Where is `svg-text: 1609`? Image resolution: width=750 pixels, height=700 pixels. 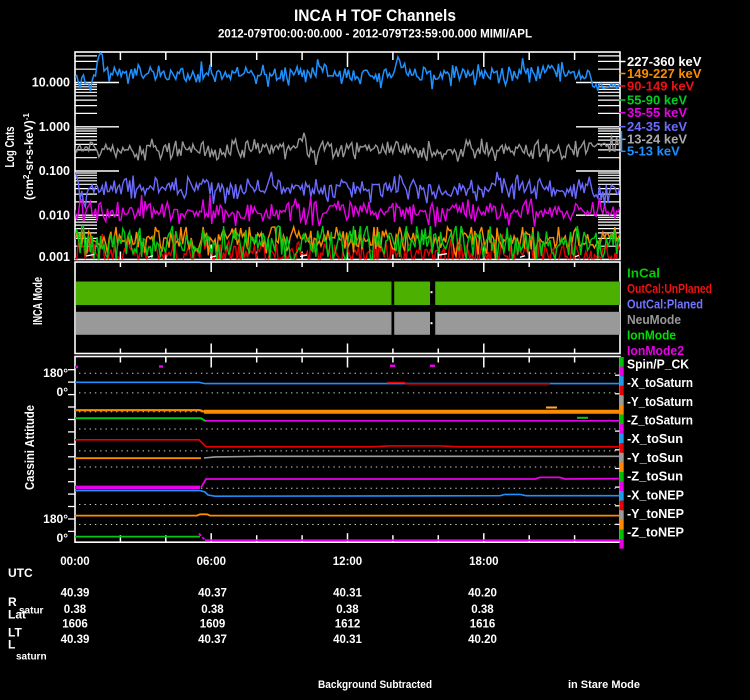
svg-text: 1609 is located at coordinates (213, 625).